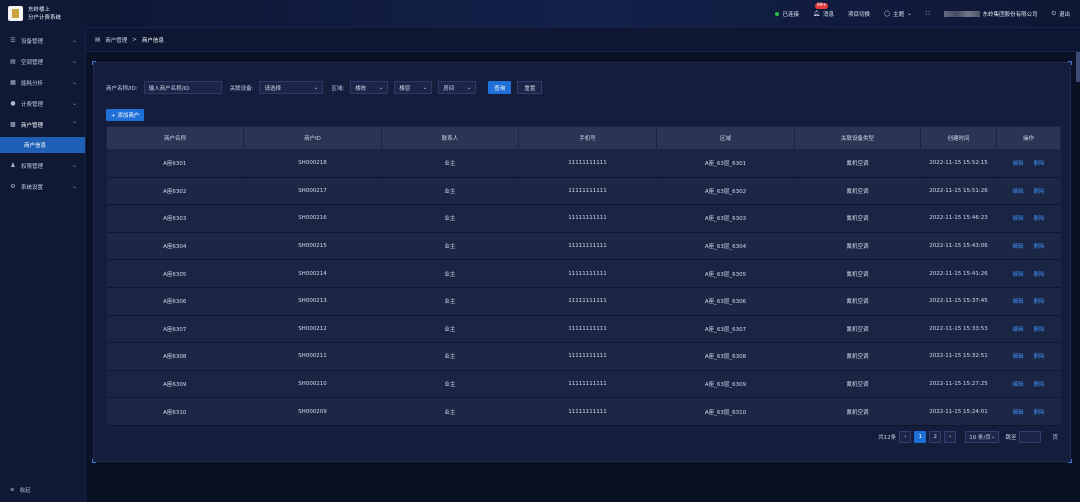 The height and width of the screenshot is (502, 1080). What do you see at coordinates (182, 87) in the screenshot?
I see `name-search-input: 输入商户名称/ID` at bounding box center [182, 87].